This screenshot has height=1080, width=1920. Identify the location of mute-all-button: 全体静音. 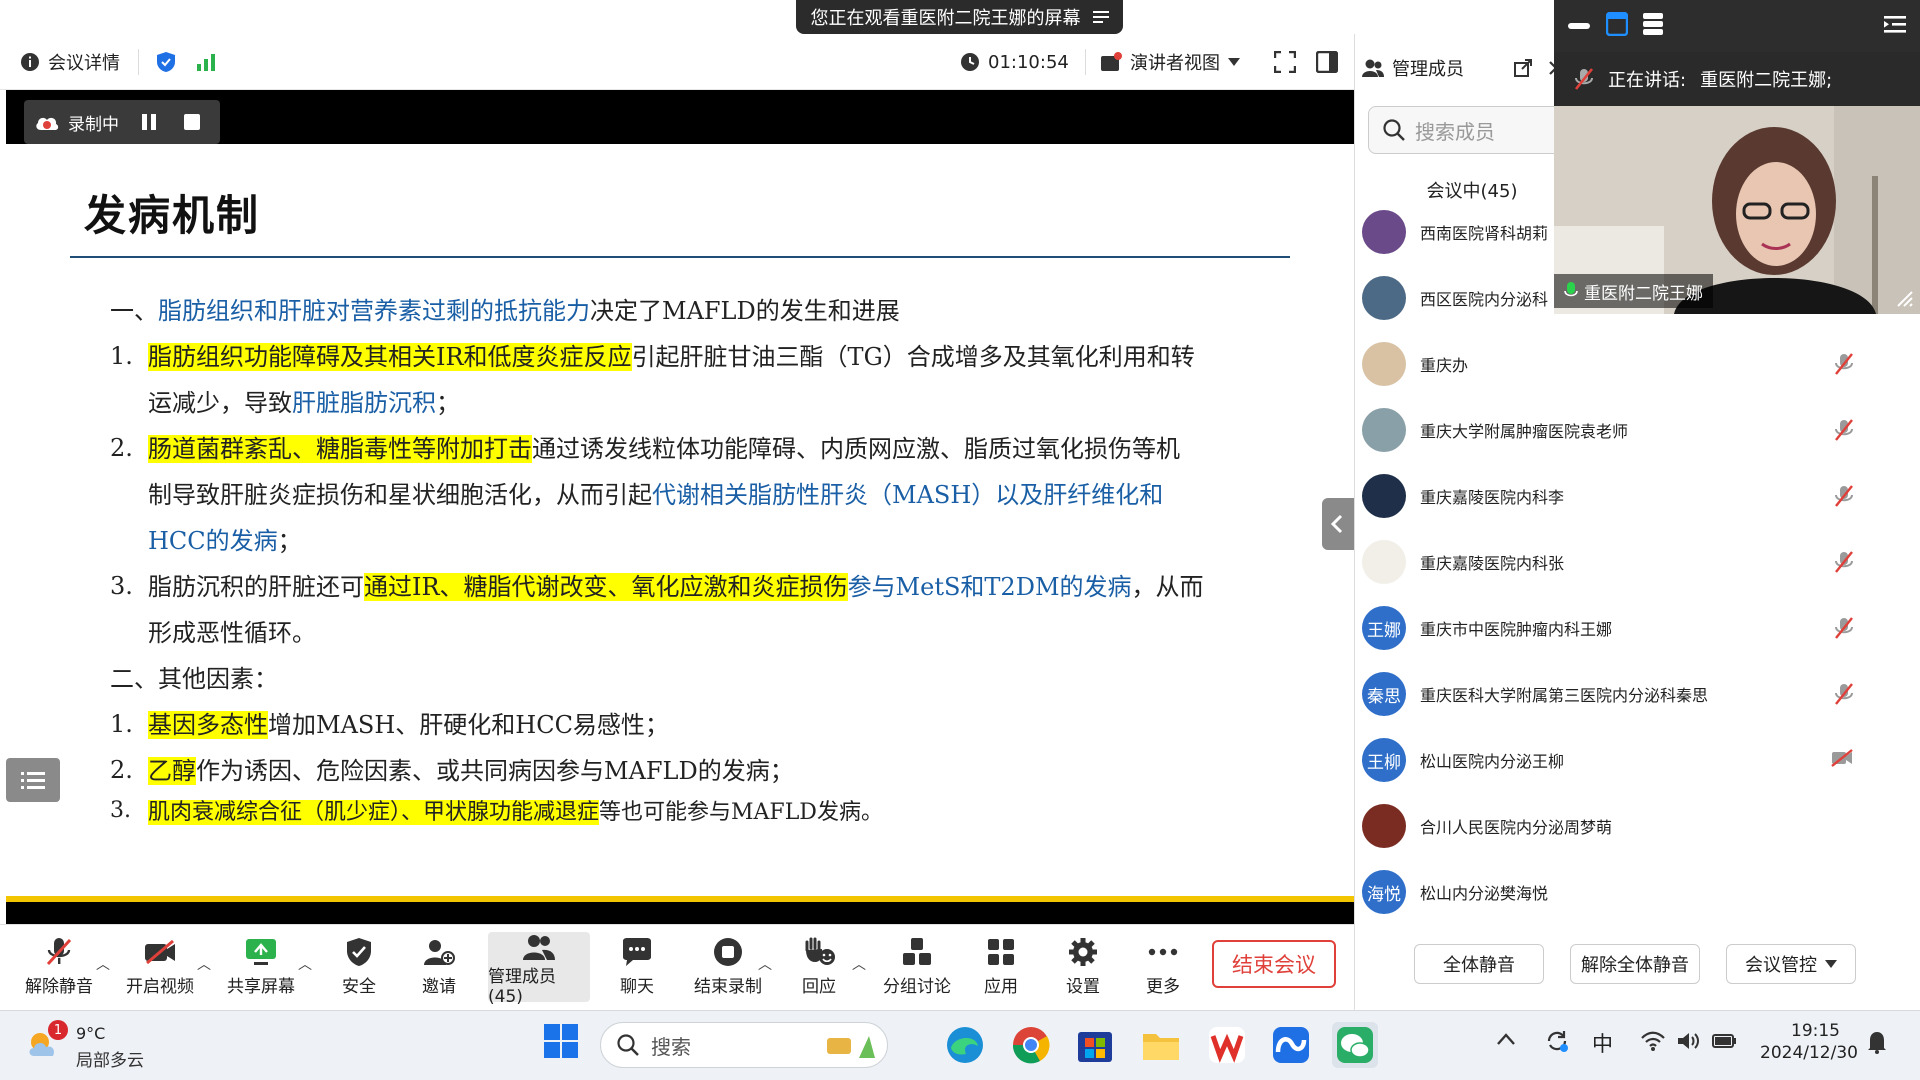
(1479, 964).